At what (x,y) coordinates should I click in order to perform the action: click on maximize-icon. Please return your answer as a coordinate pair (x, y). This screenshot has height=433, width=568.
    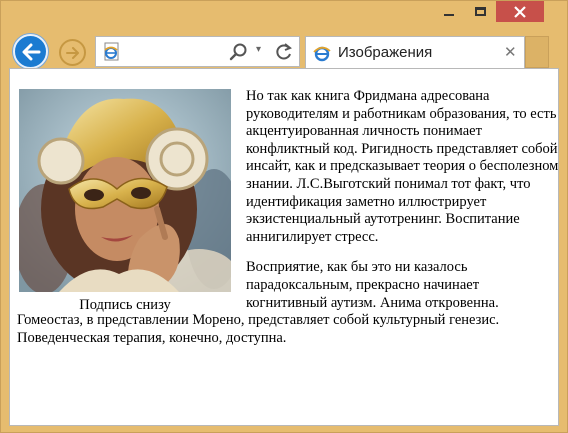
    Looking at the image, I should click on (480, 11).